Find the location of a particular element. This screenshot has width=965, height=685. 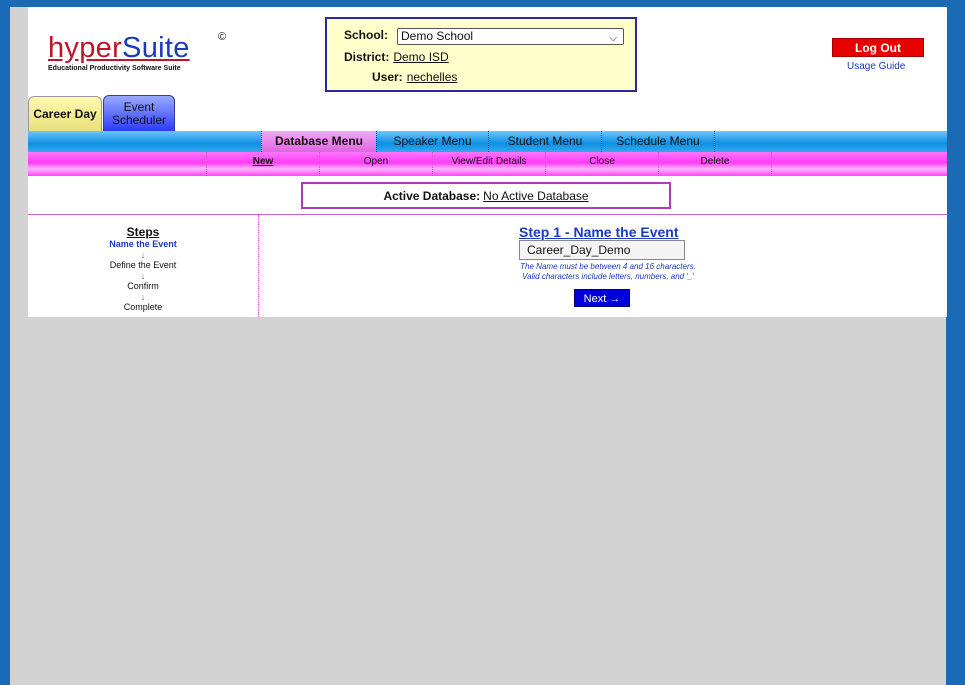

submenu-view-edit: View/Edit Details is located at coordinates (488, 164).